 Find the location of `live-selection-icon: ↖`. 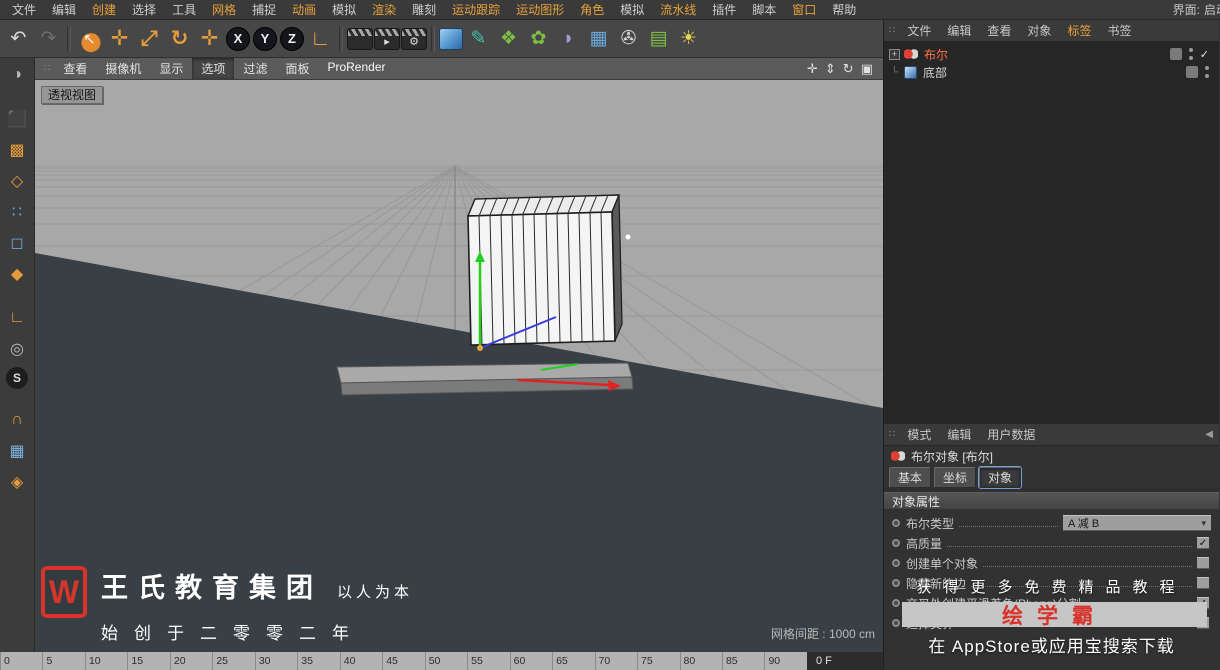

live-selection-icon: ↖ is located at coordinates (89, 38).